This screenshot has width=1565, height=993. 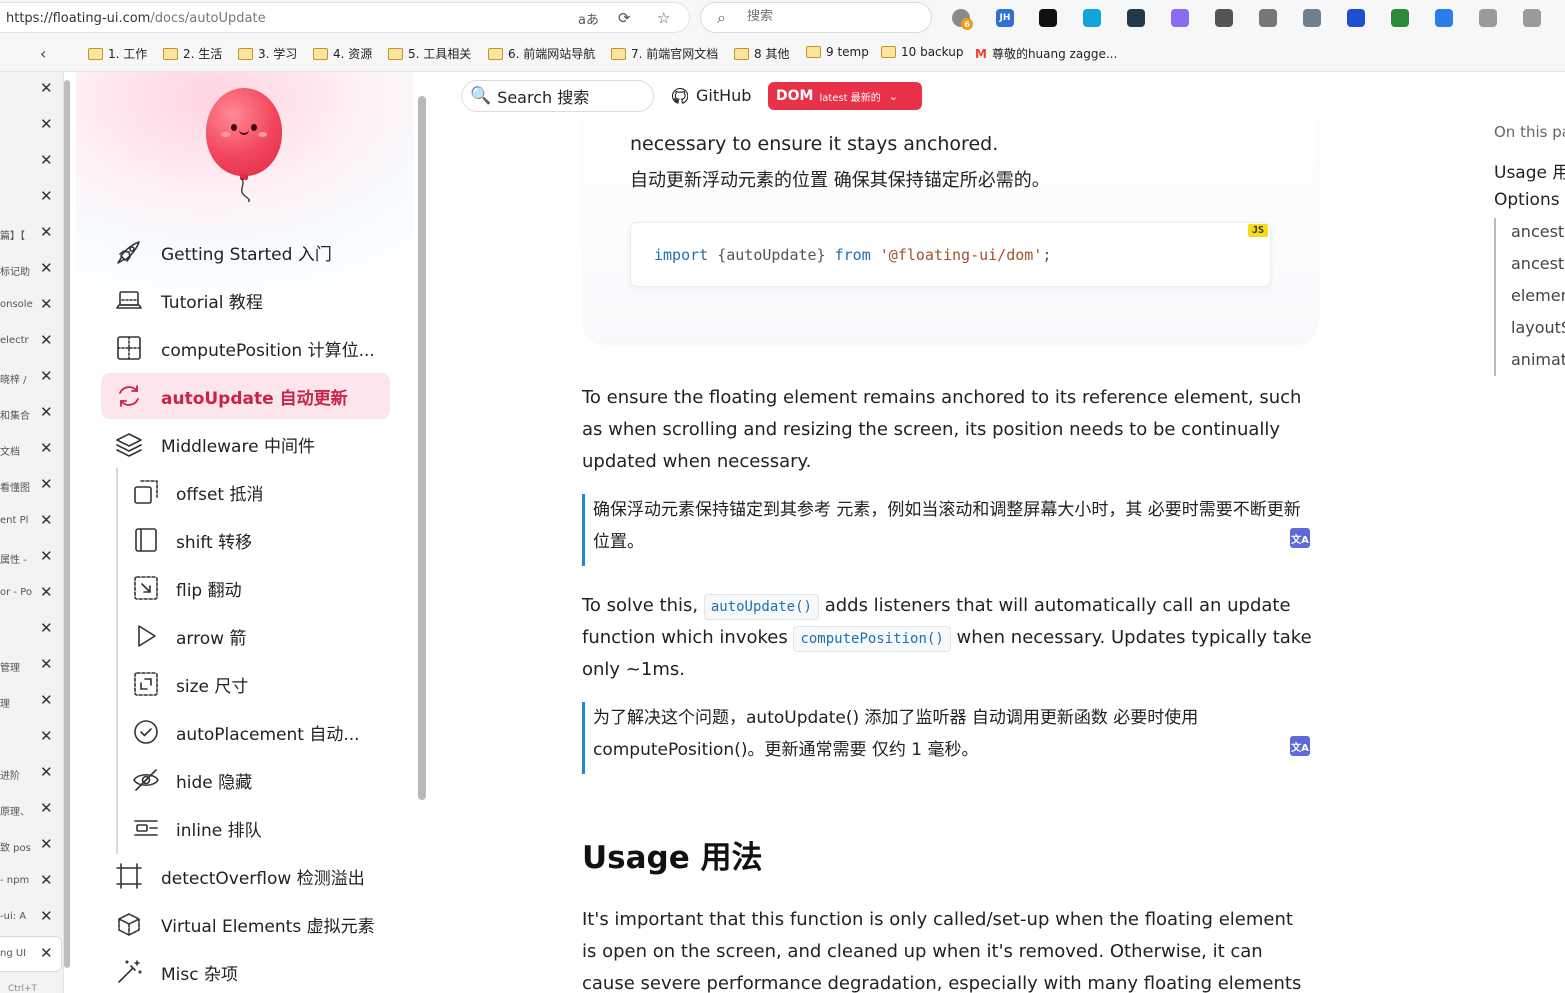 I want to click on browser-tab: 进阶 ✕, so click(x=31, y=774).